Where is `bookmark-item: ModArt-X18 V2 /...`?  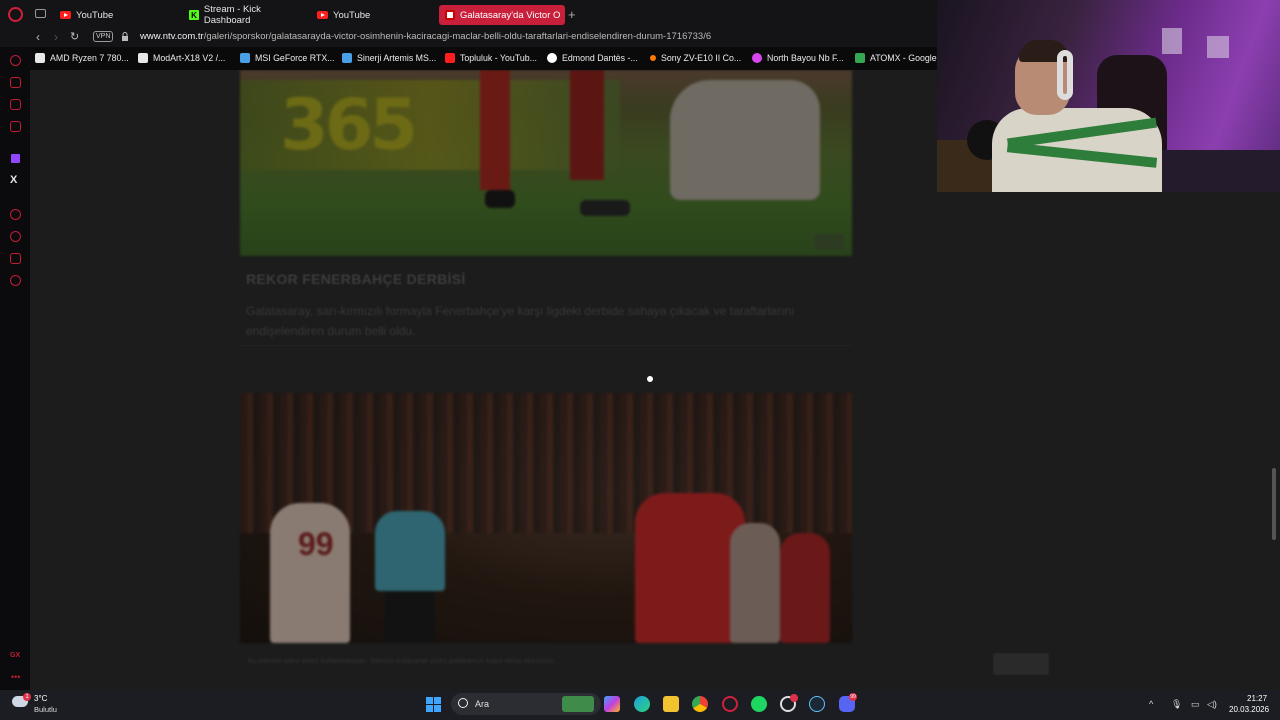
bookmark-item: ModArt-X18 V2 /... is located at coordinates (181, 58).